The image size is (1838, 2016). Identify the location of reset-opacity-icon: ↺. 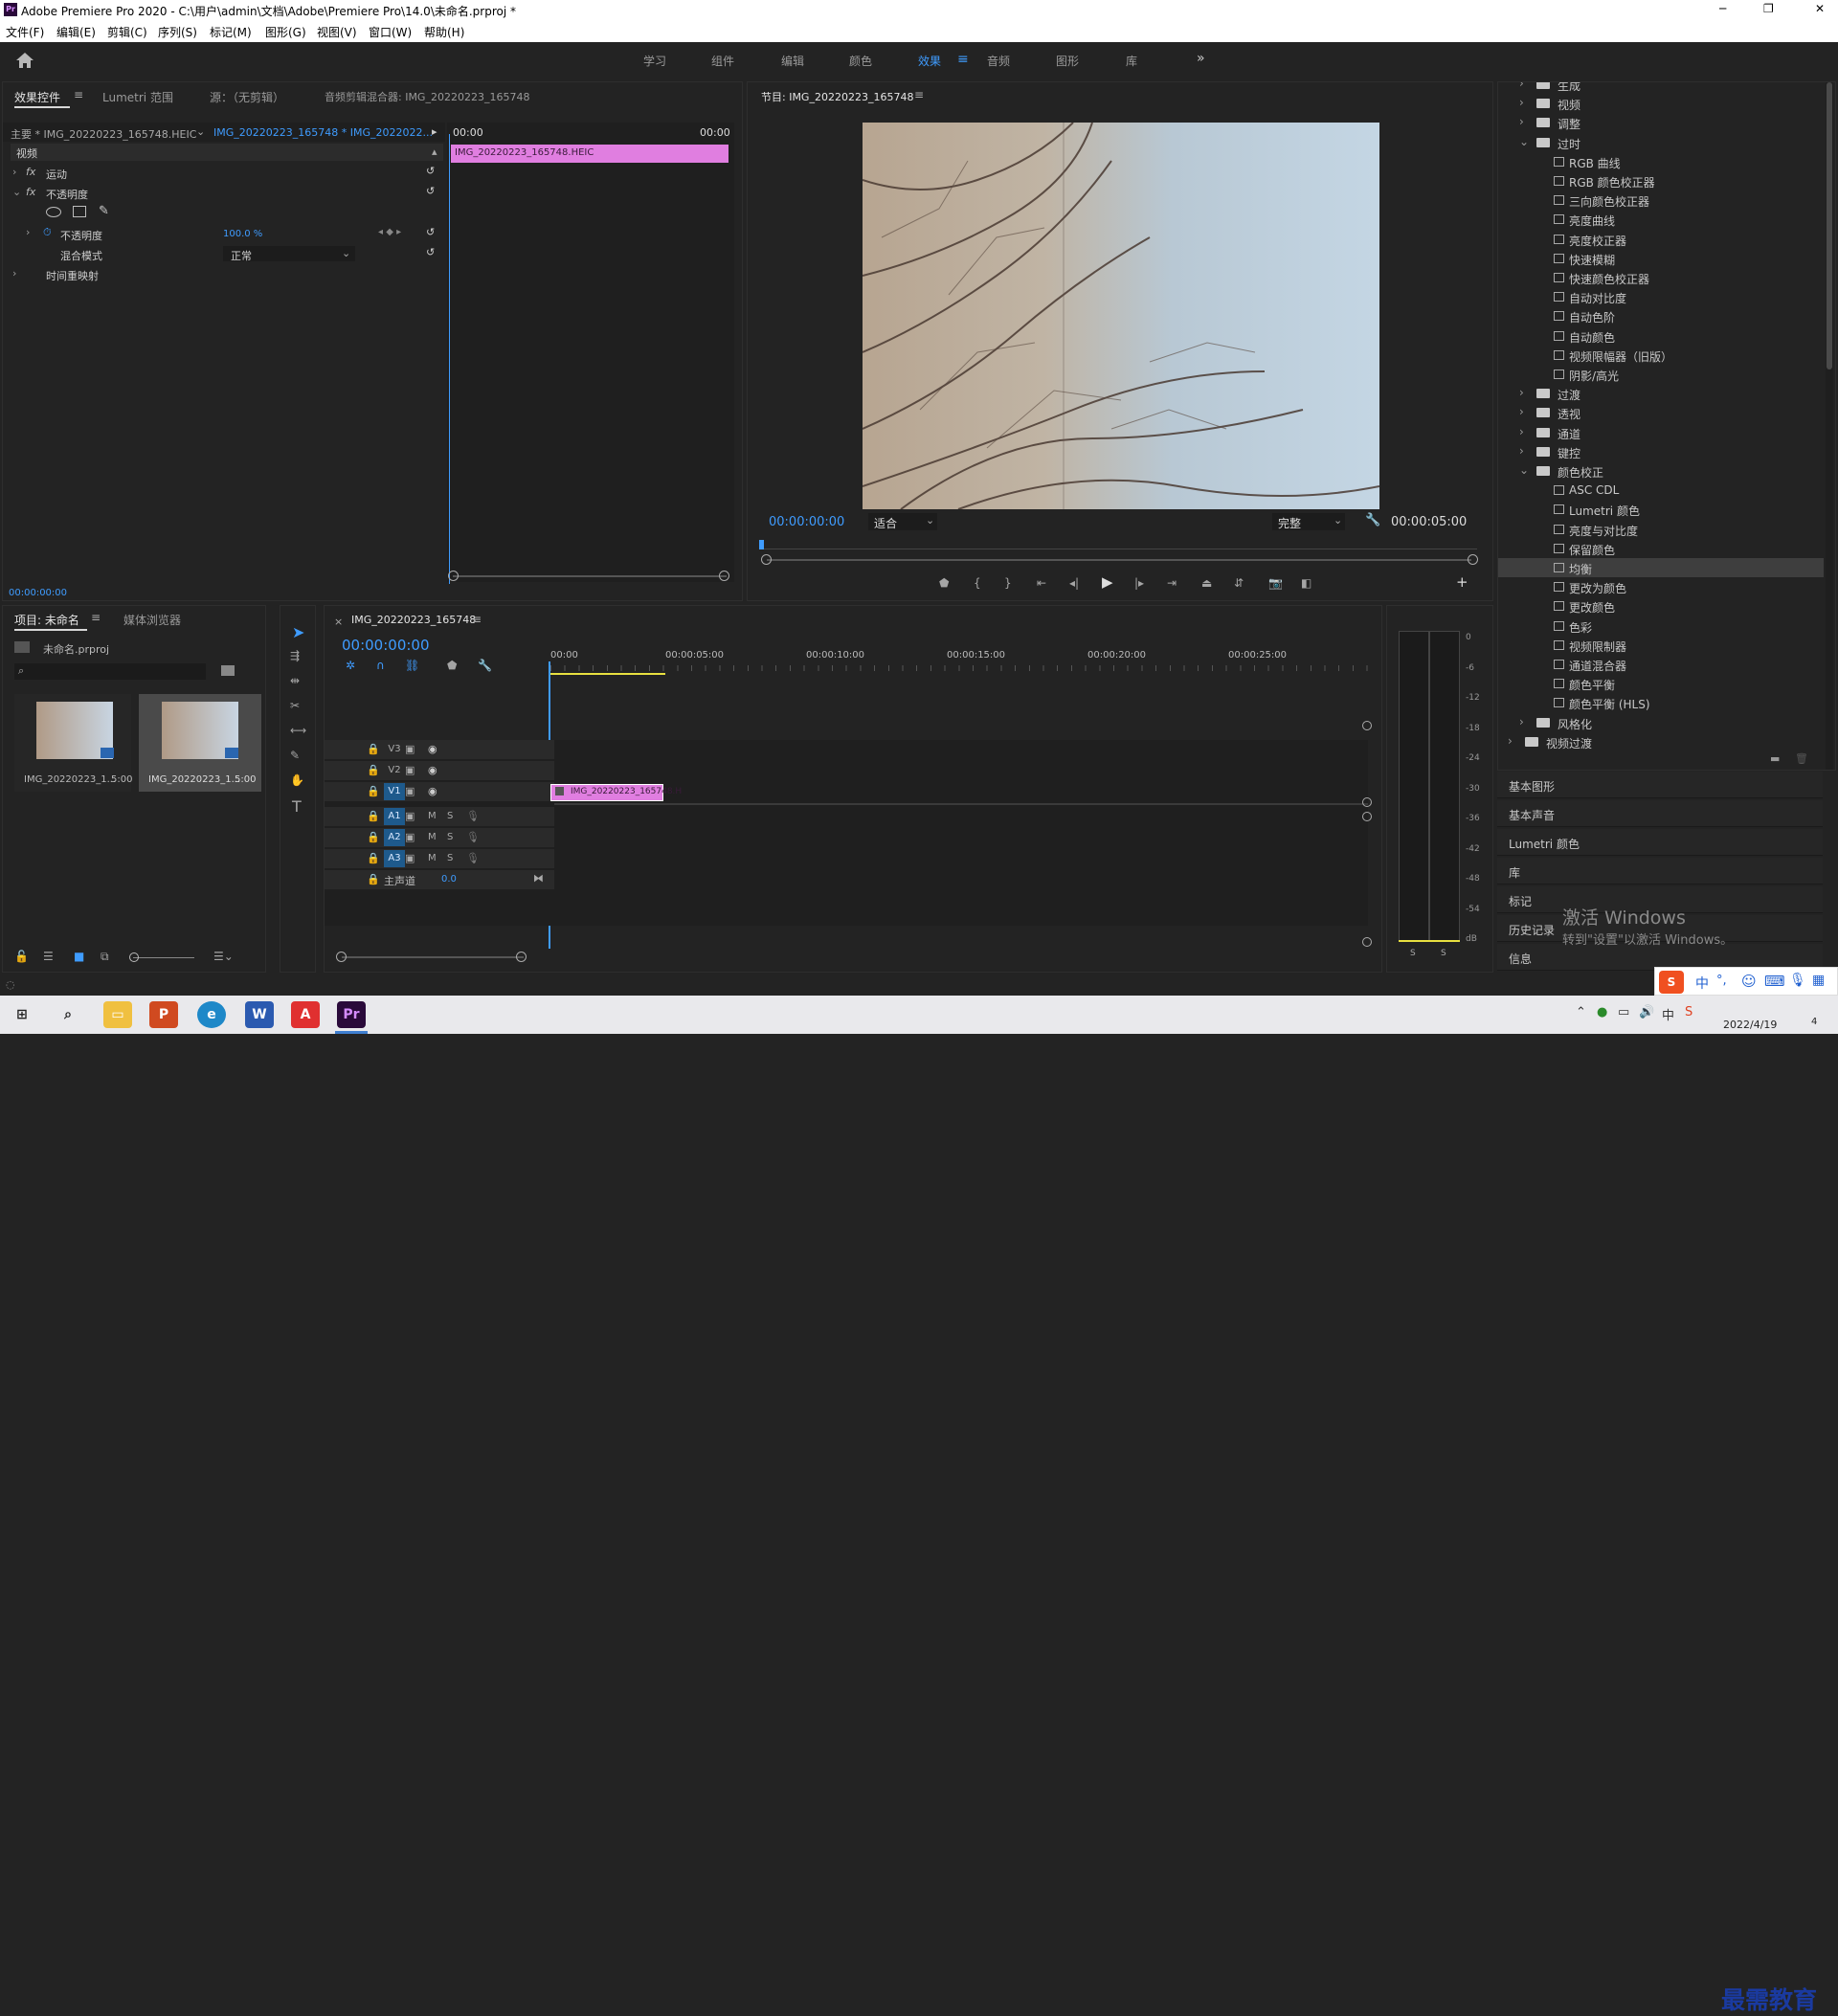
(430, 191).